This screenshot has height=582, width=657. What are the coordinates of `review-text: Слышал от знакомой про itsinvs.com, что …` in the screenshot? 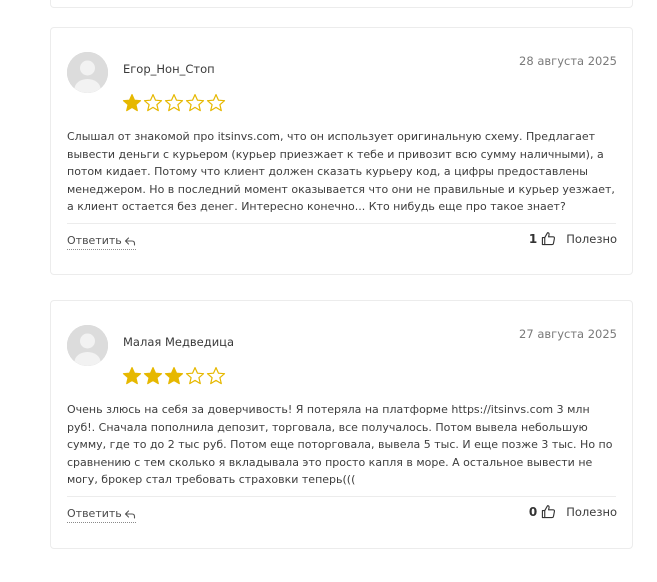 It's located at (341, 171).